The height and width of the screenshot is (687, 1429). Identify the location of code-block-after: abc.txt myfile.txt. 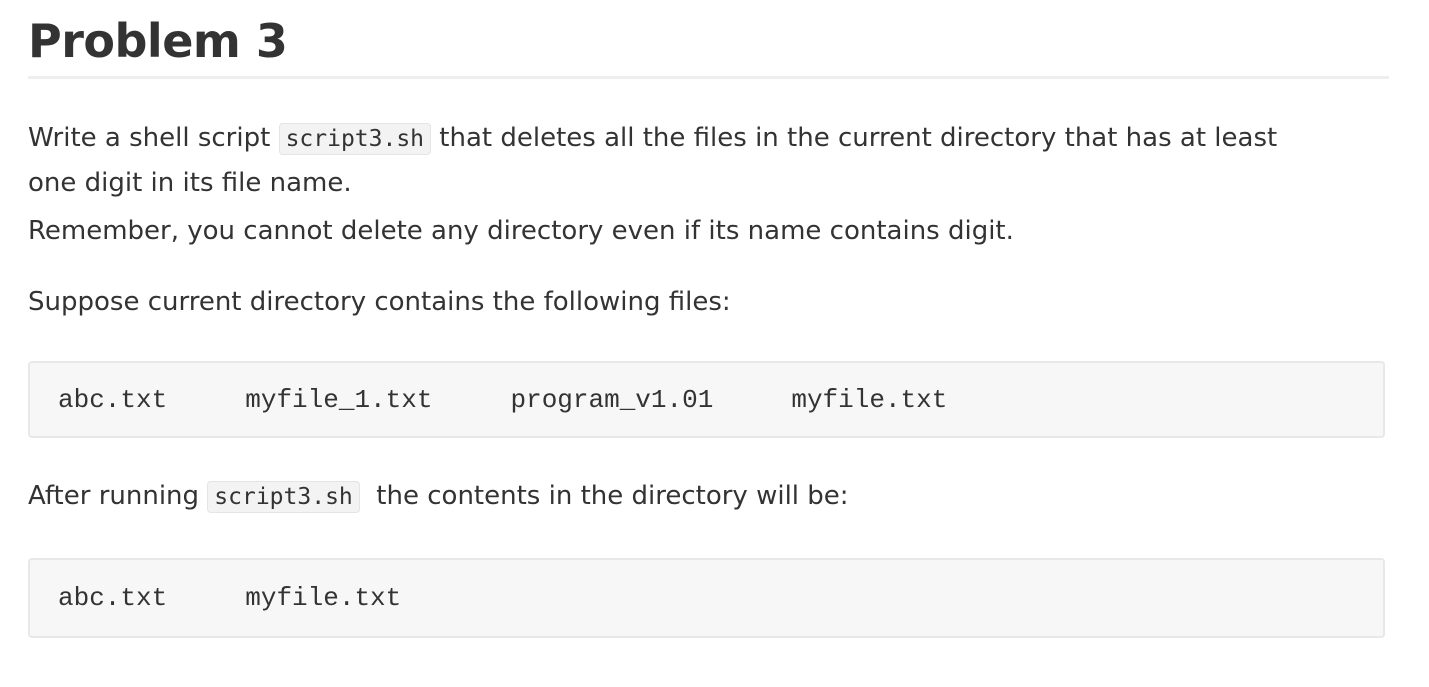
(706, 598).